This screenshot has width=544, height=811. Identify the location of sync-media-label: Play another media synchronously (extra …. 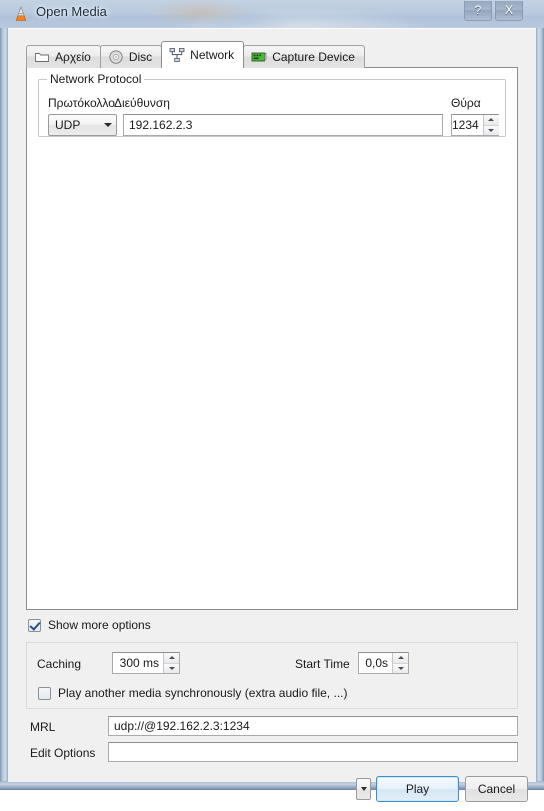
(203, 693).